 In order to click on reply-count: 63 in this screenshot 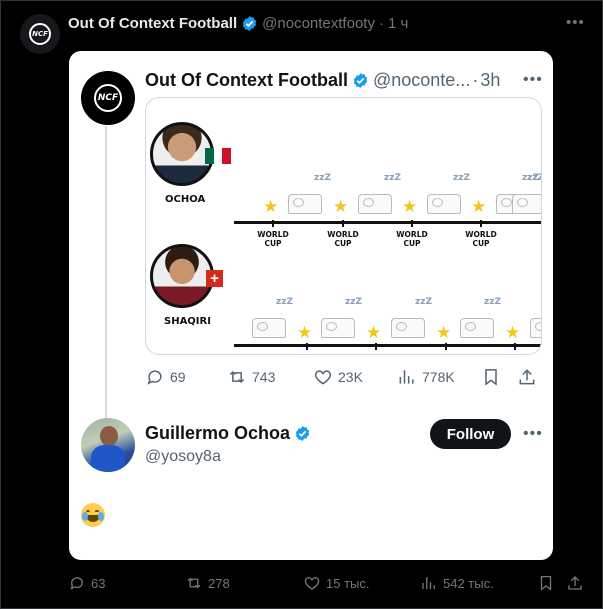, I will do `click(98, 583)`.